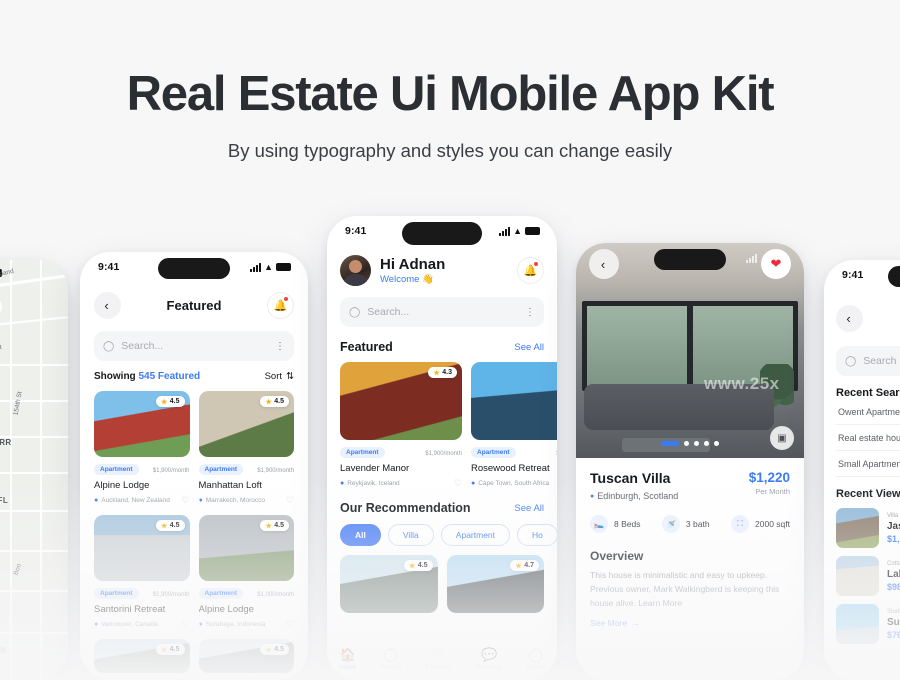 The image size is (900, 680). I want to click on rating-badge: ★ 4.7, so click(524, 565).